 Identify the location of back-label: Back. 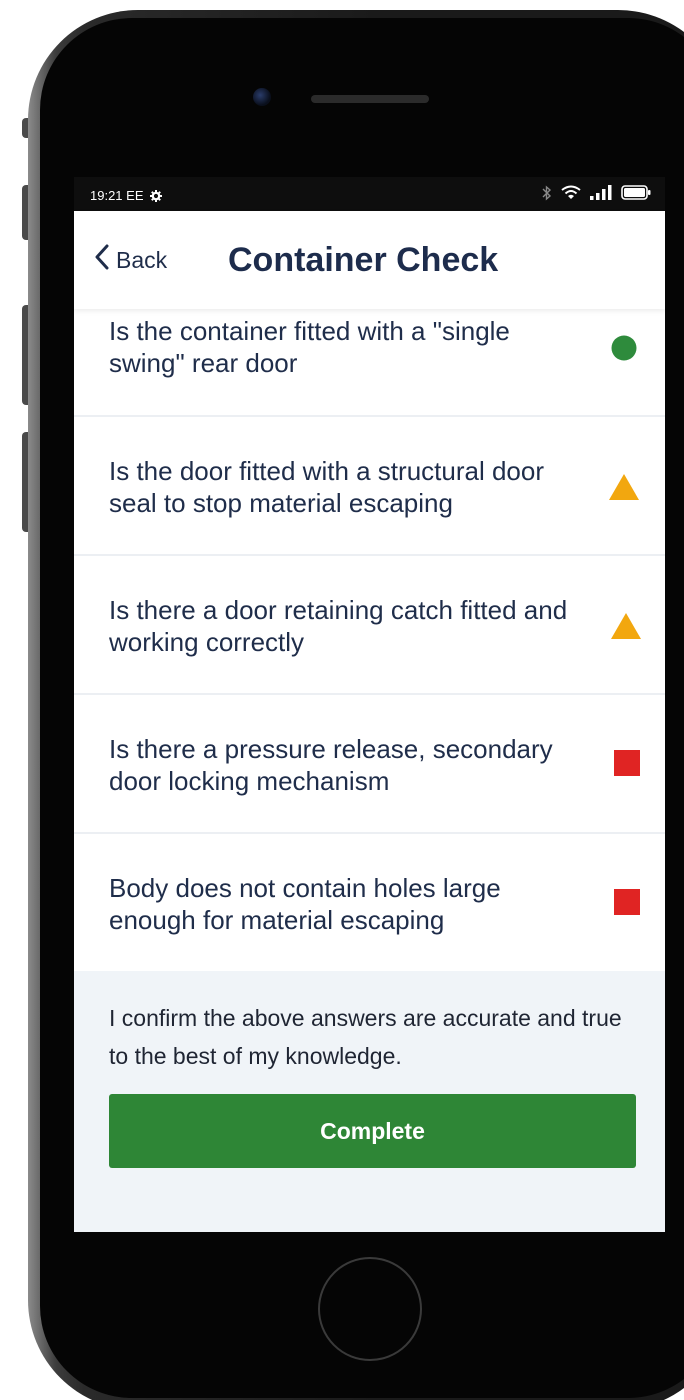
(142, 259).